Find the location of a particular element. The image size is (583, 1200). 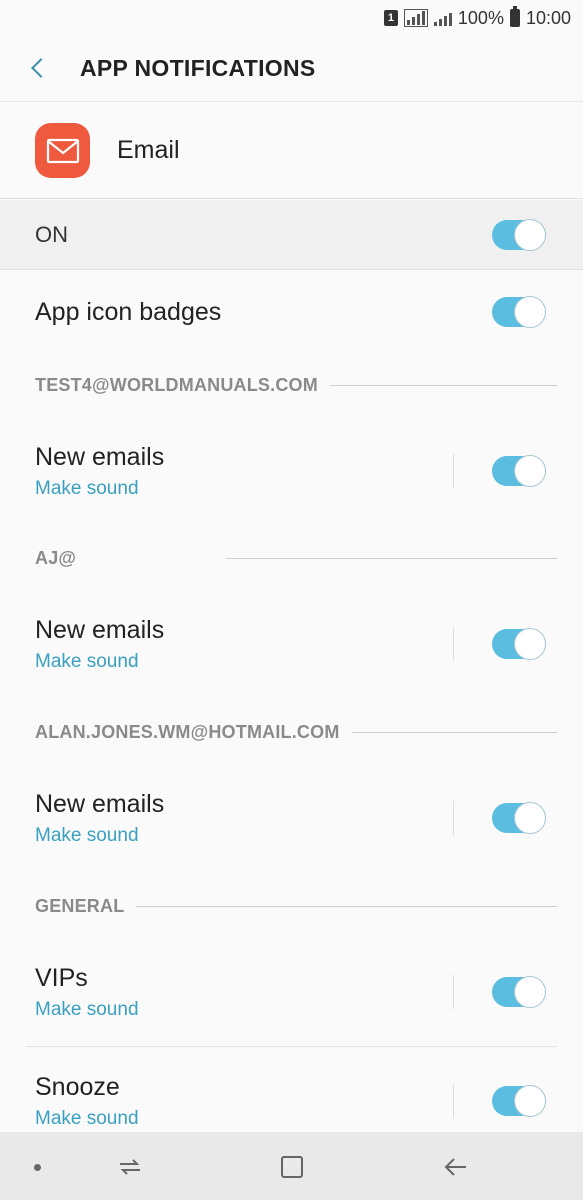

section-header-general: GENERAL is located at coordinates (291, 906).